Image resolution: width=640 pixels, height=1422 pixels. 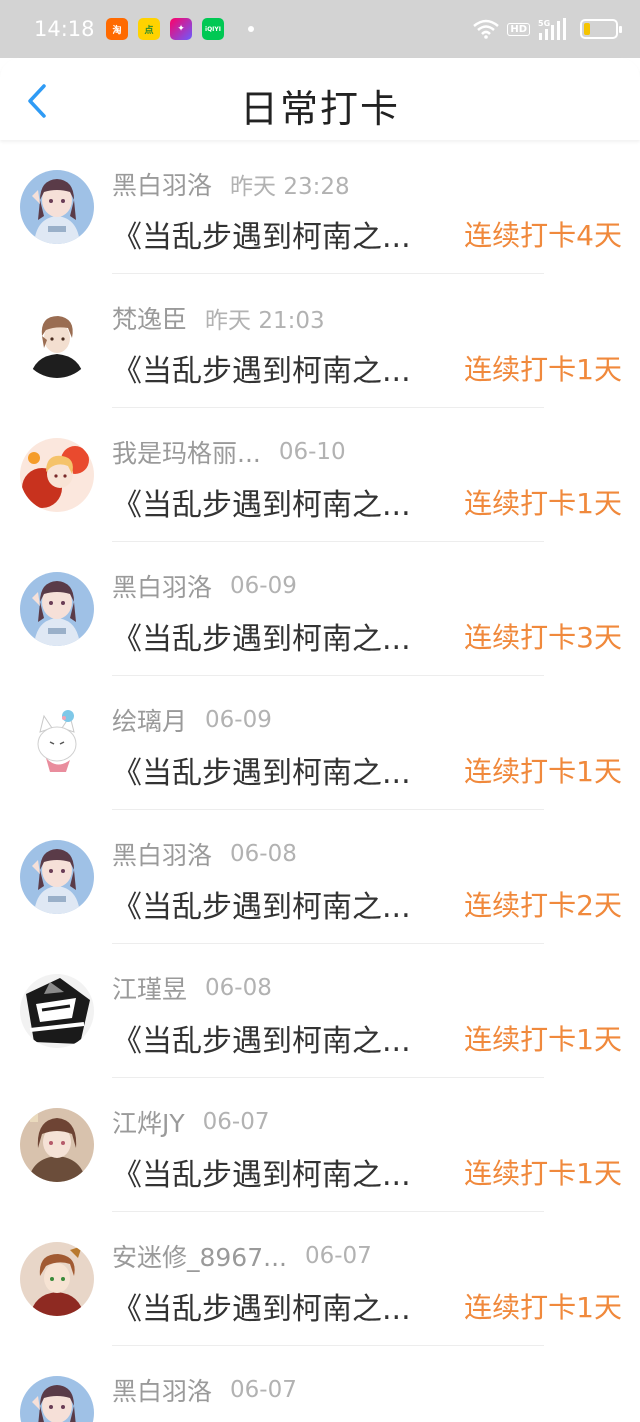 I want to click on taobao-icon: 淘, so click(x=117, y=29).